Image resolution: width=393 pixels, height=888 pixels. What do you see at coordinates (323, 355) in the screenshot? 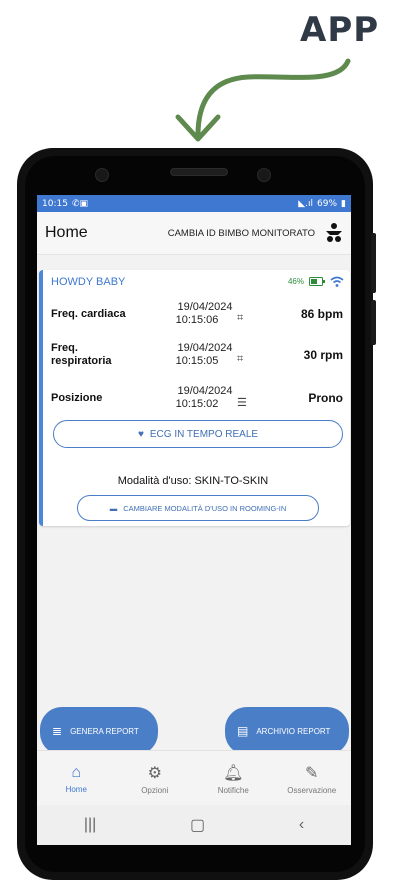
I see `row-value: 30 rpm` at bounding box center [323, 355].